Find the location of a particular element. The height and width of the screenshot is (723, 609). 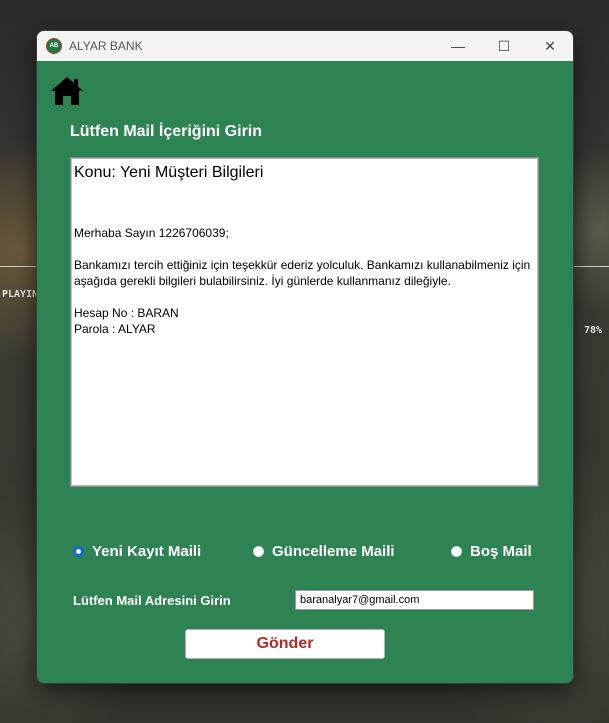

mail-greeting: Merhaba Sayın 1226706039; is located at coordinates (151, 233).